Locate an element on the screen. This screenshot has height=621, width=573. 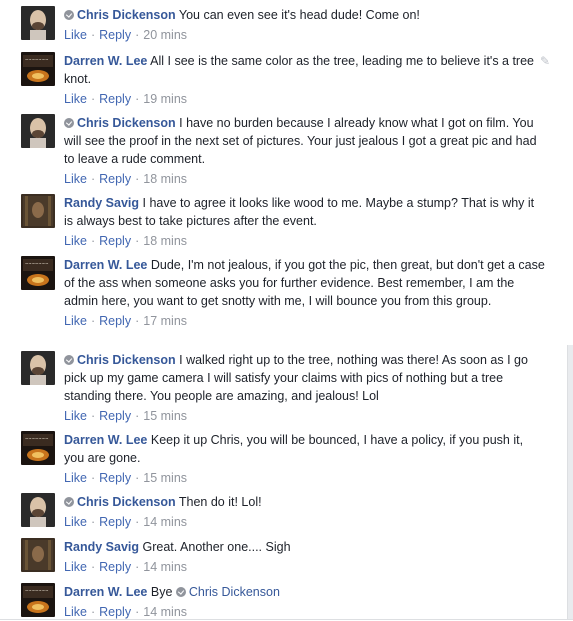
comment-actions: Like · Reply · 15 mins is located at coordinates (305, 416).